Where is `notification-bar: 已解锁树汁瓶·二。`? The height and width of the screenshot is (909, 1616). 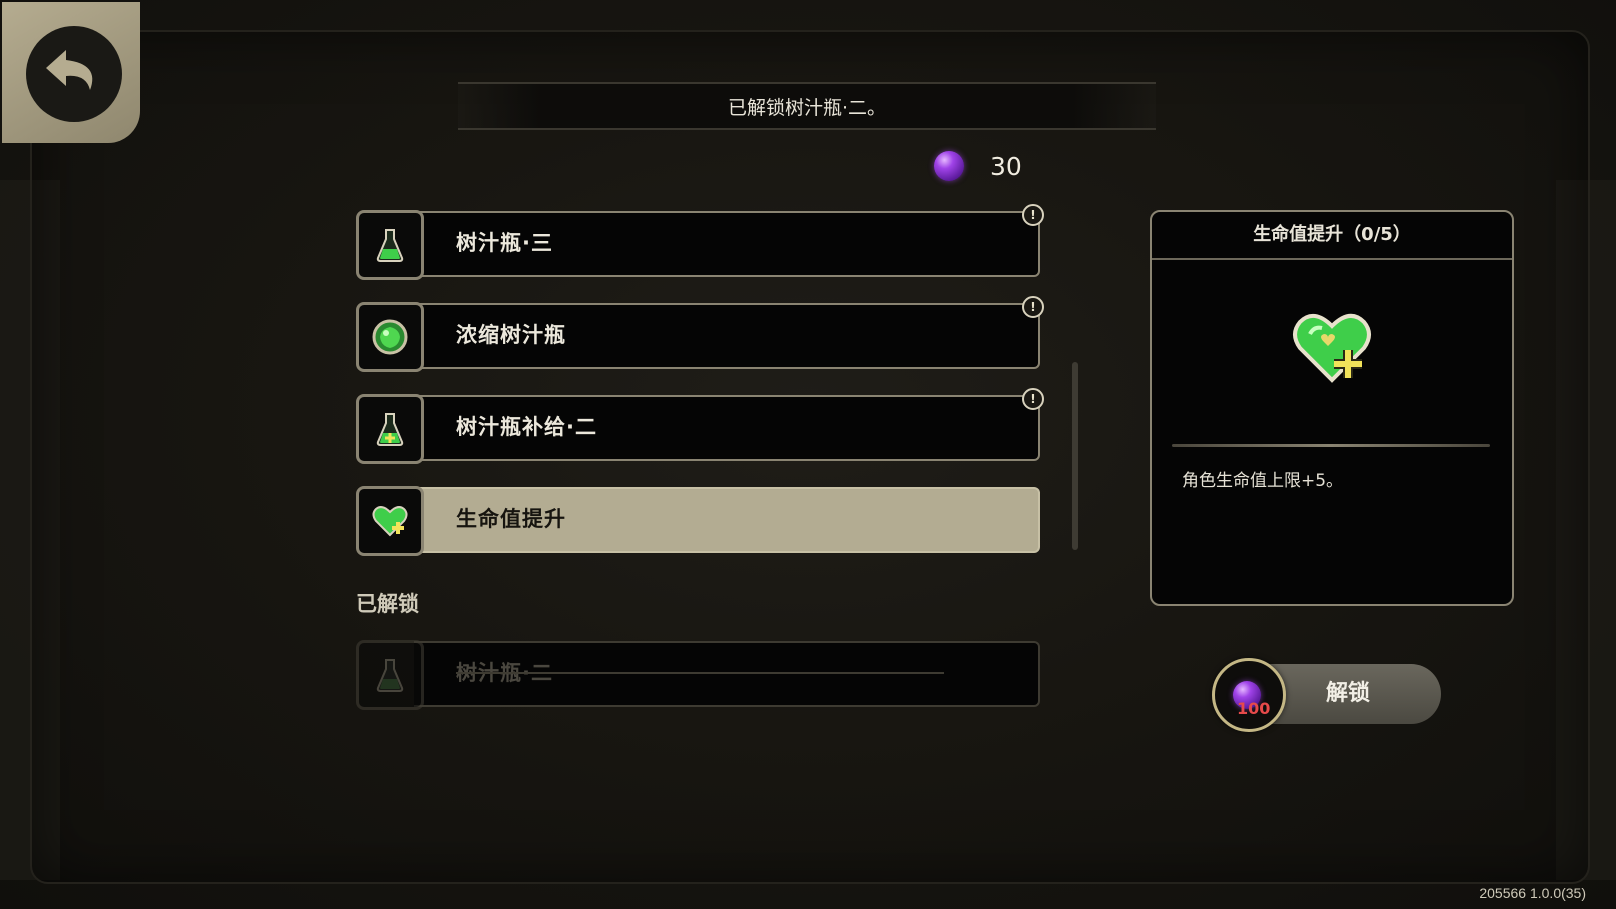 notification-bar: 已解锁树汁瓶·二。 is located at coordinates (807, 106).